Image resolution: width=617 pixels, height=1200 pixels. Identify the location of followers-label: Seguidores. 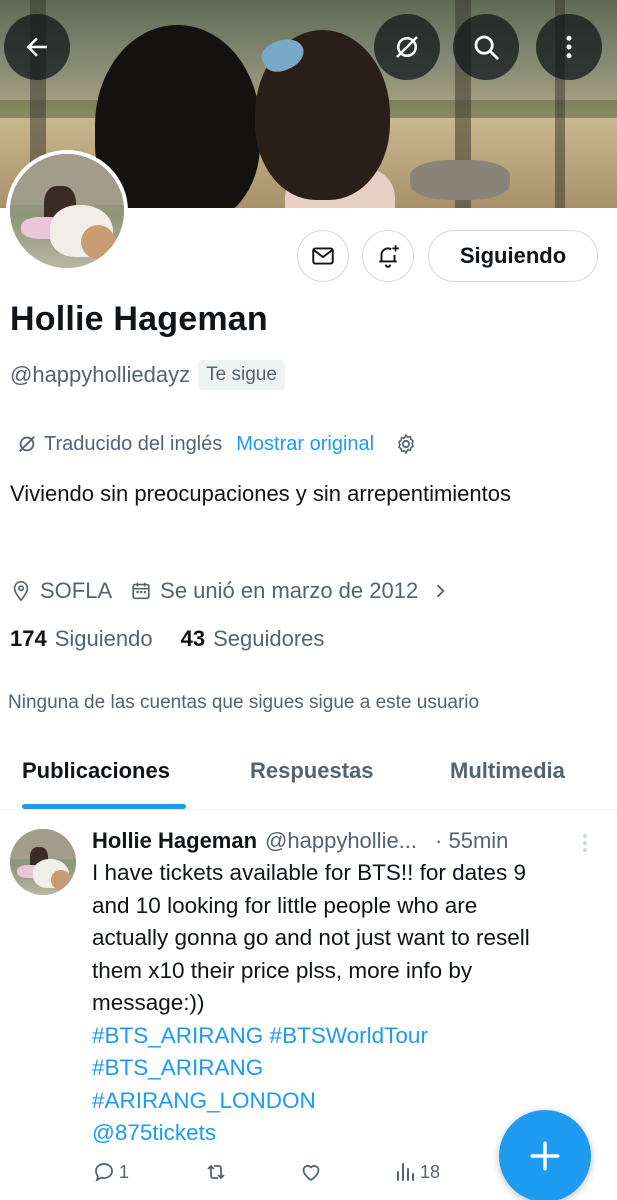
(269, 638).